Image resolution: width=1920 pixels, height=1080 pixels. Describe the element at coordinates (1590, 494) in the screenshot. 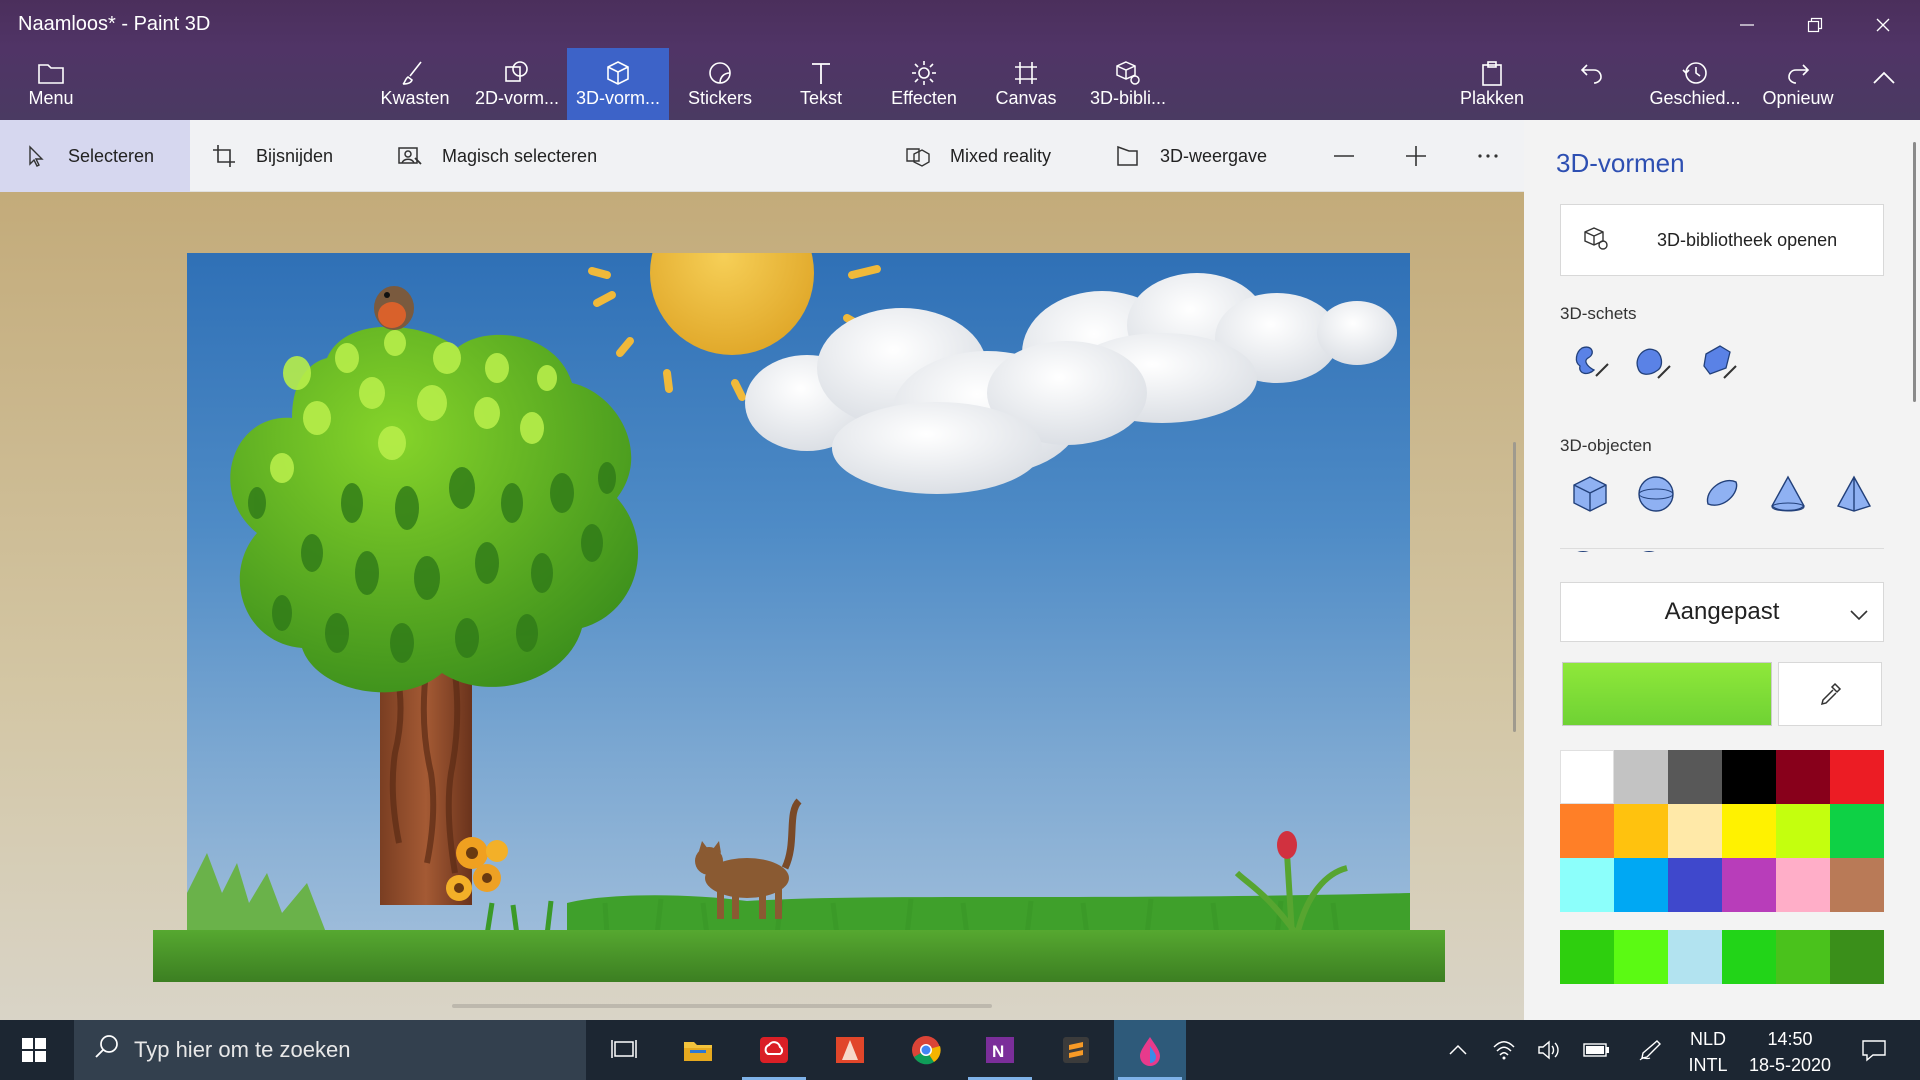

I see `cube-icon` at that location.